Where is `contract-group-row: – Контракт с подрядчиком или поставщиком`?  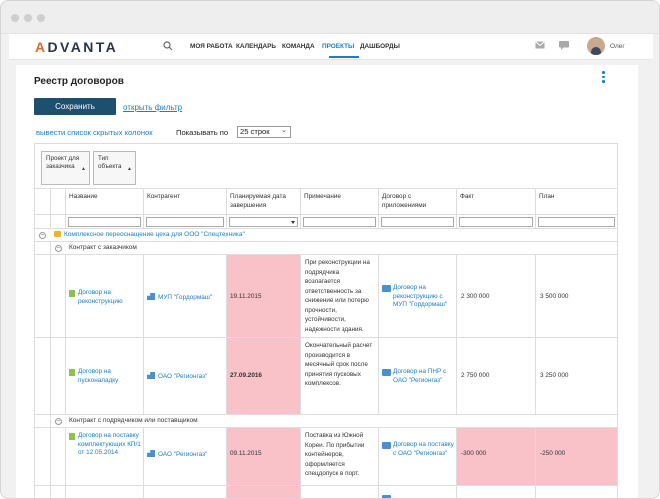 contract-group-row: – Контракт с подрядчиком или поставщиком is located at coordinates (334, 421).